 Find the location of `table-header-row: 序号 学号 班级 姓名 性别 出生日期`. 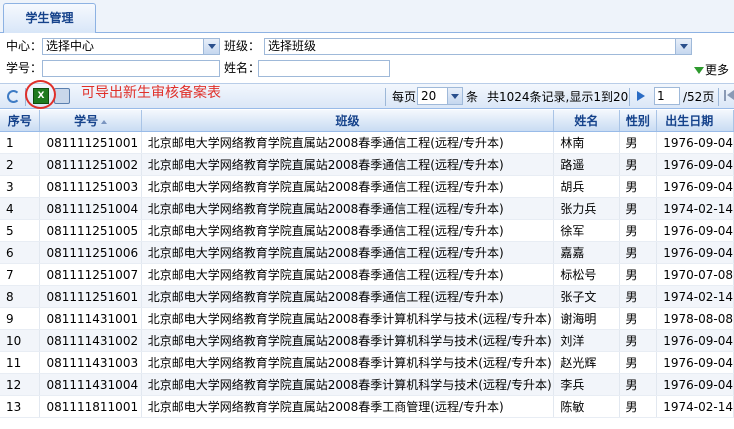

table-header-row: 序号 学号 班级 姓名 性别 出生日期 is located at coordinates (367, 121).